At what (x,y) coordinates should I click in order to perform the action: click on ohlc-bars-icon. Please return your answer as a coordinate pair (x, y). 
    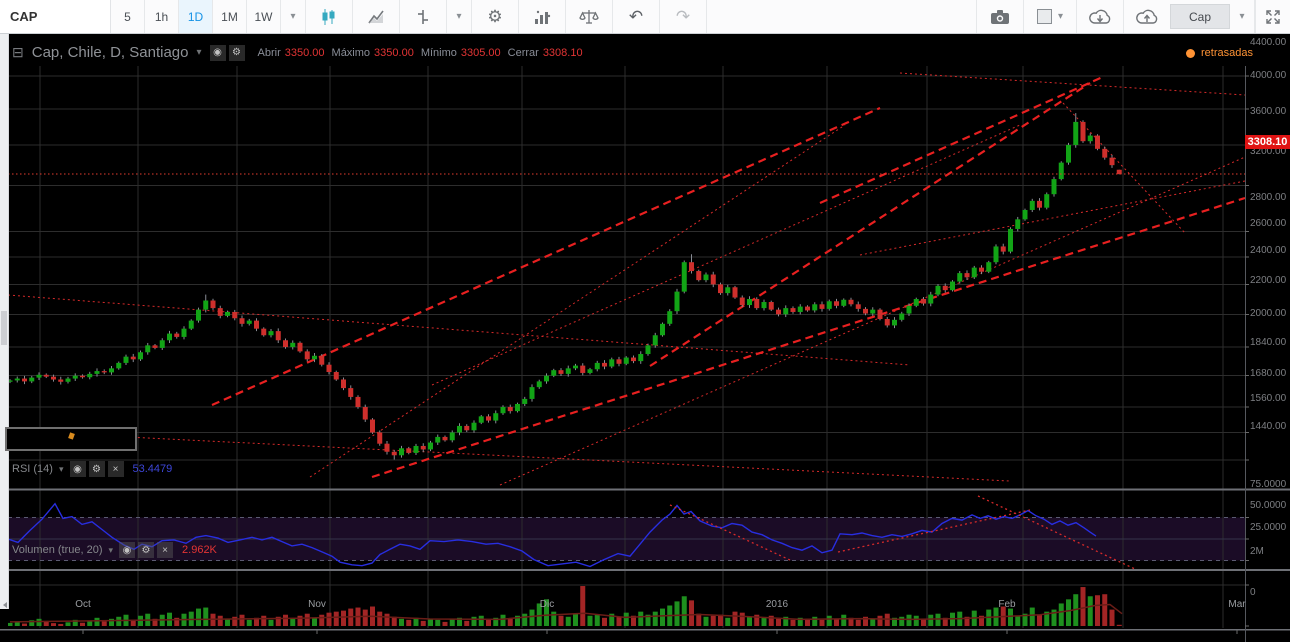
    Looking at the image, I should click on (423, 16).